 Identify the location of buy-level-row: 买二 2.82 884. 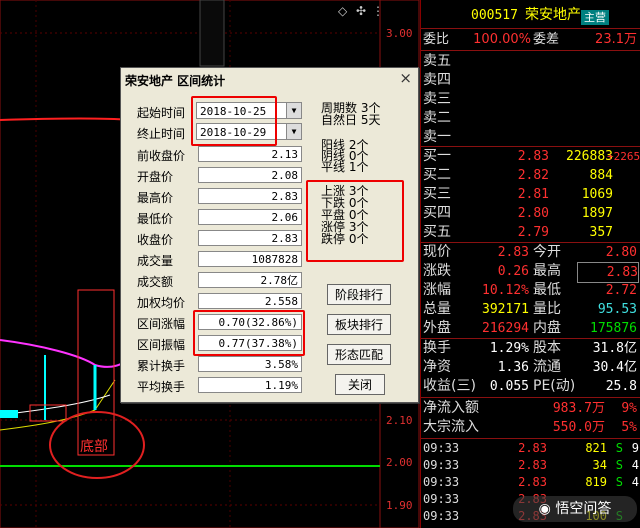
(530, 175).